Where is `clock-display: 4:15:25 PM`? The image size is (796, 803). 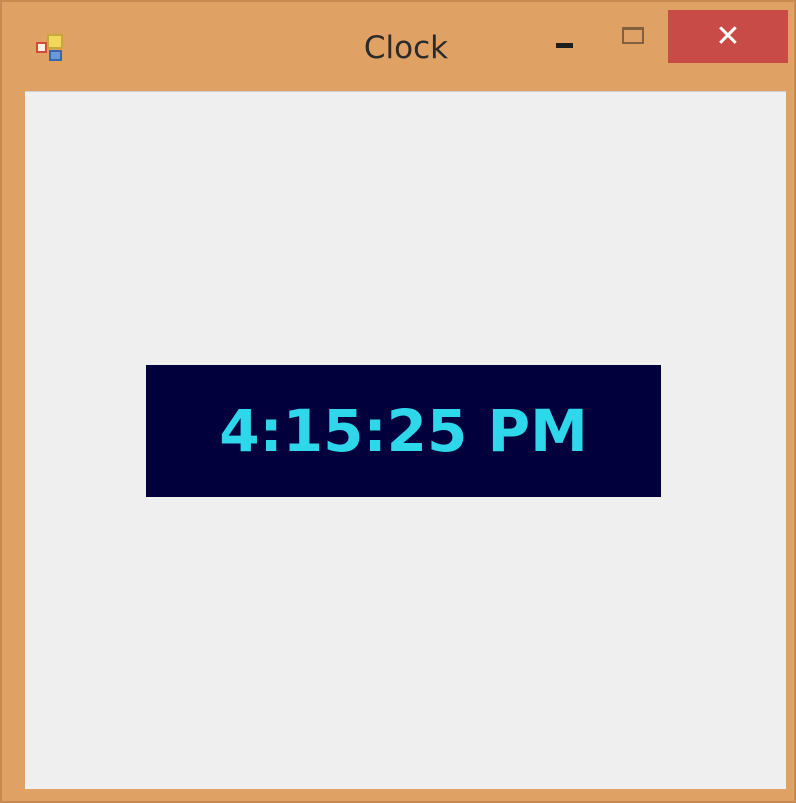
clock-display: 4:15:25 PM is located at coordinates (403, 431).